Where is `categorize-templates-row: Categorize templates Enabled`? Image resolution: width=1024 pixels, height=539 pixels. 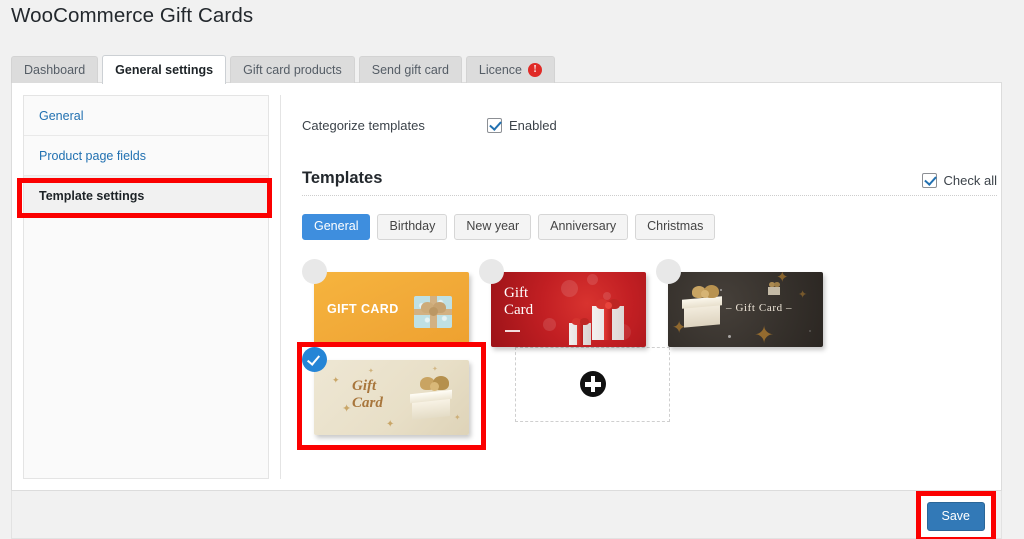 categorize-templates-row: Categorize templates Enabled is located at coordinates (649, 125).